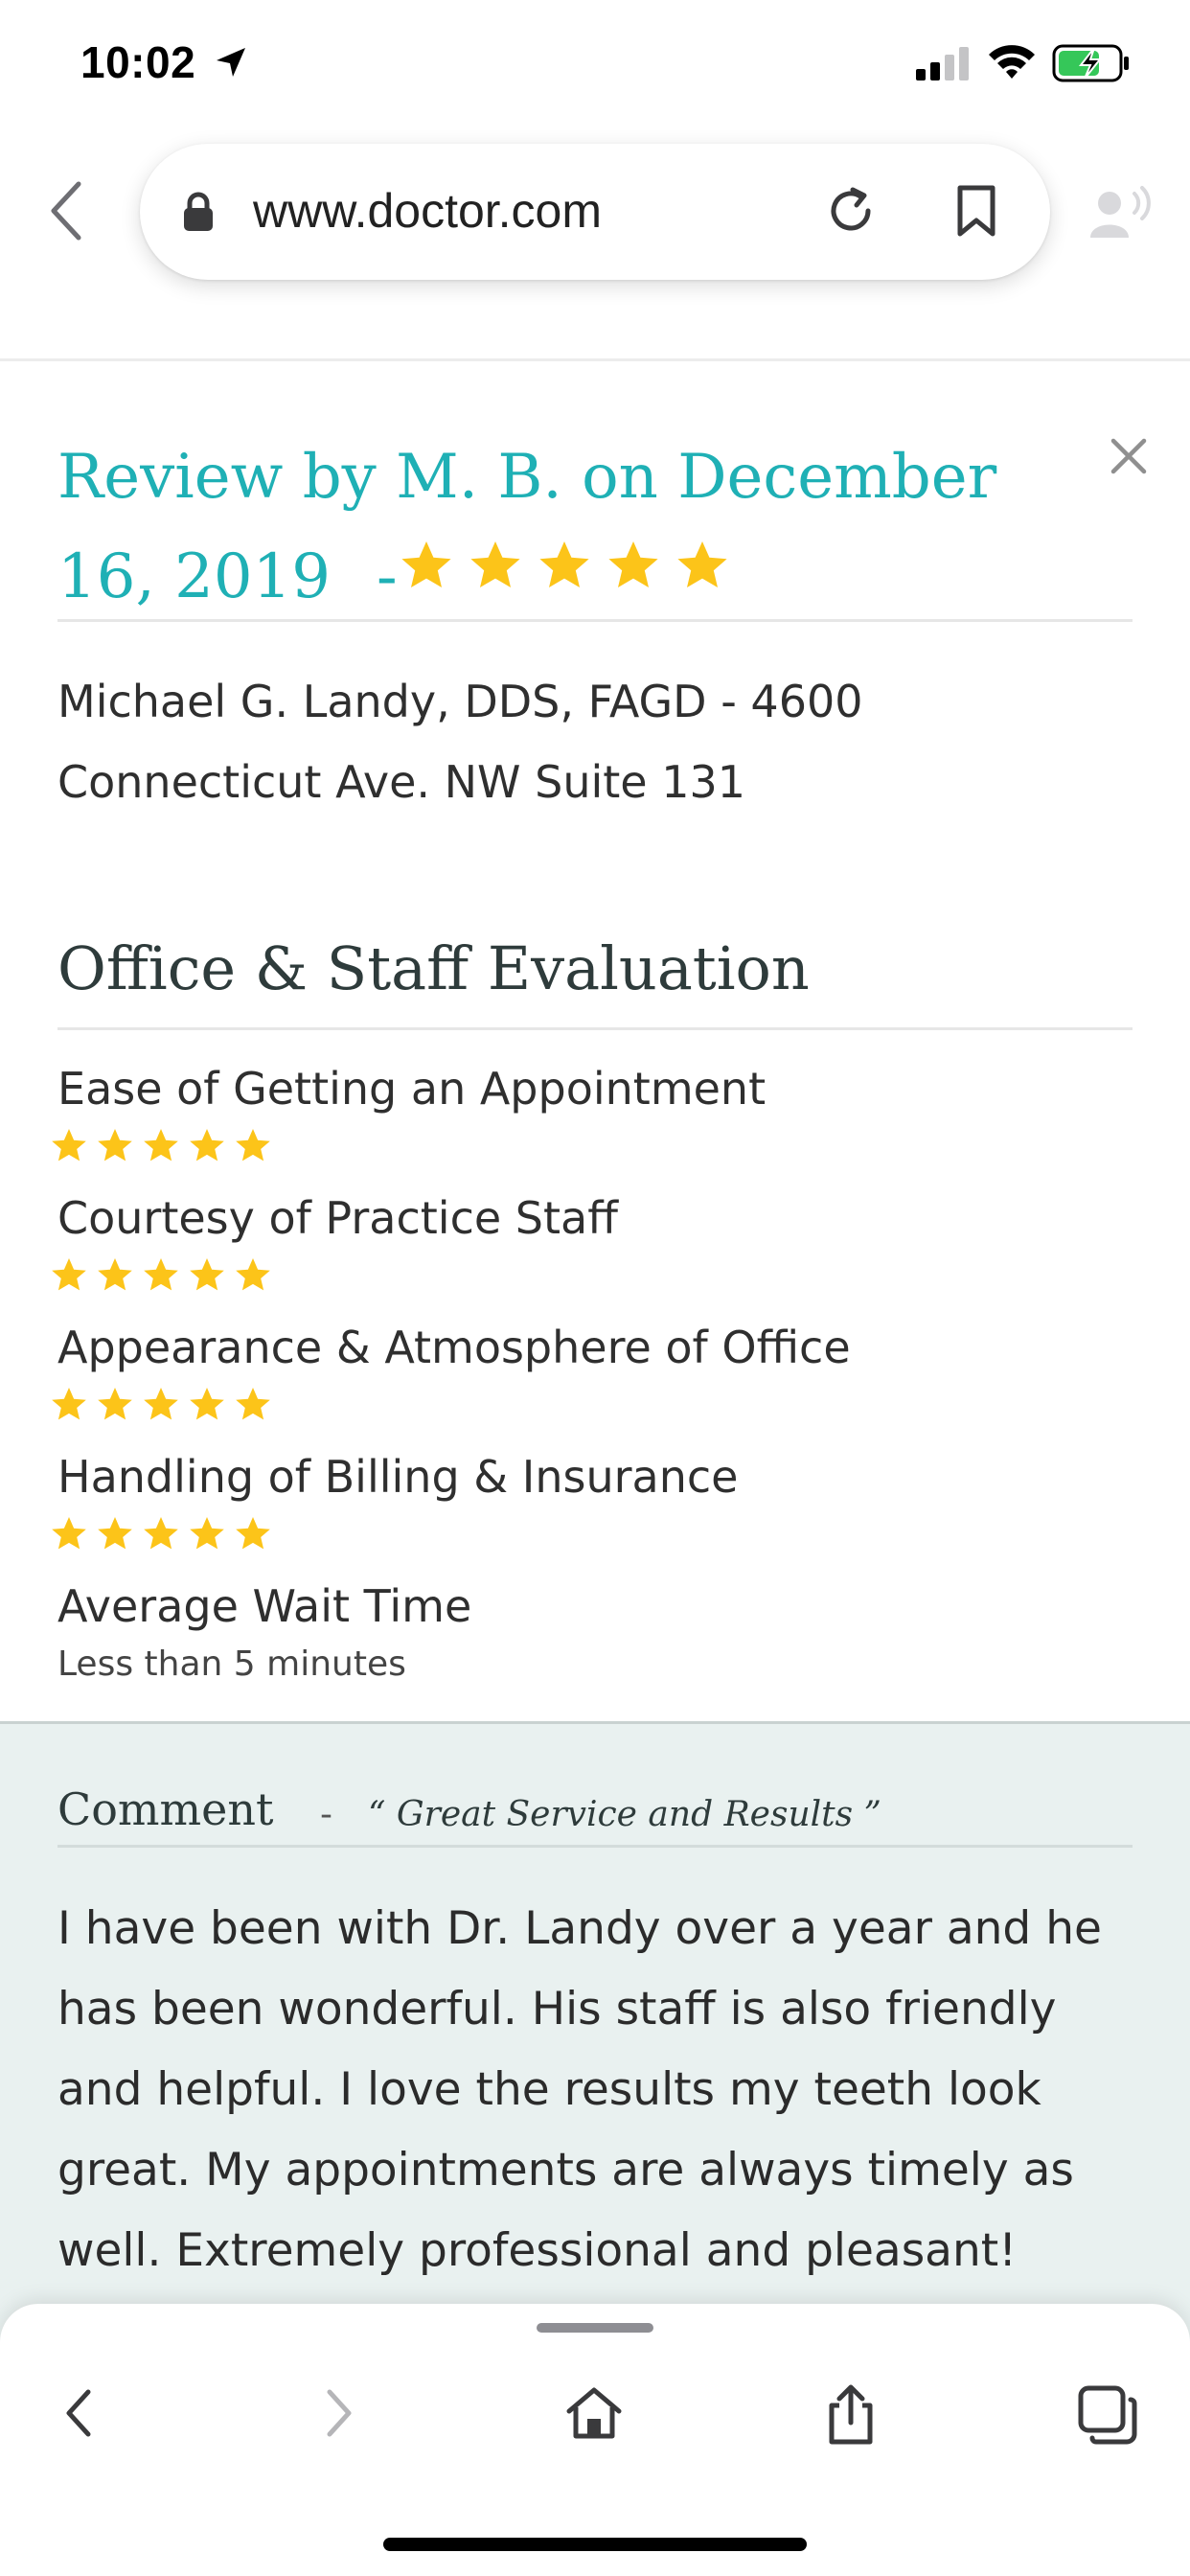 The image size is (1190, 2576). I want to click on eval-item-courtesy: Courtesy of Practice Staff, so click(335, 1244).